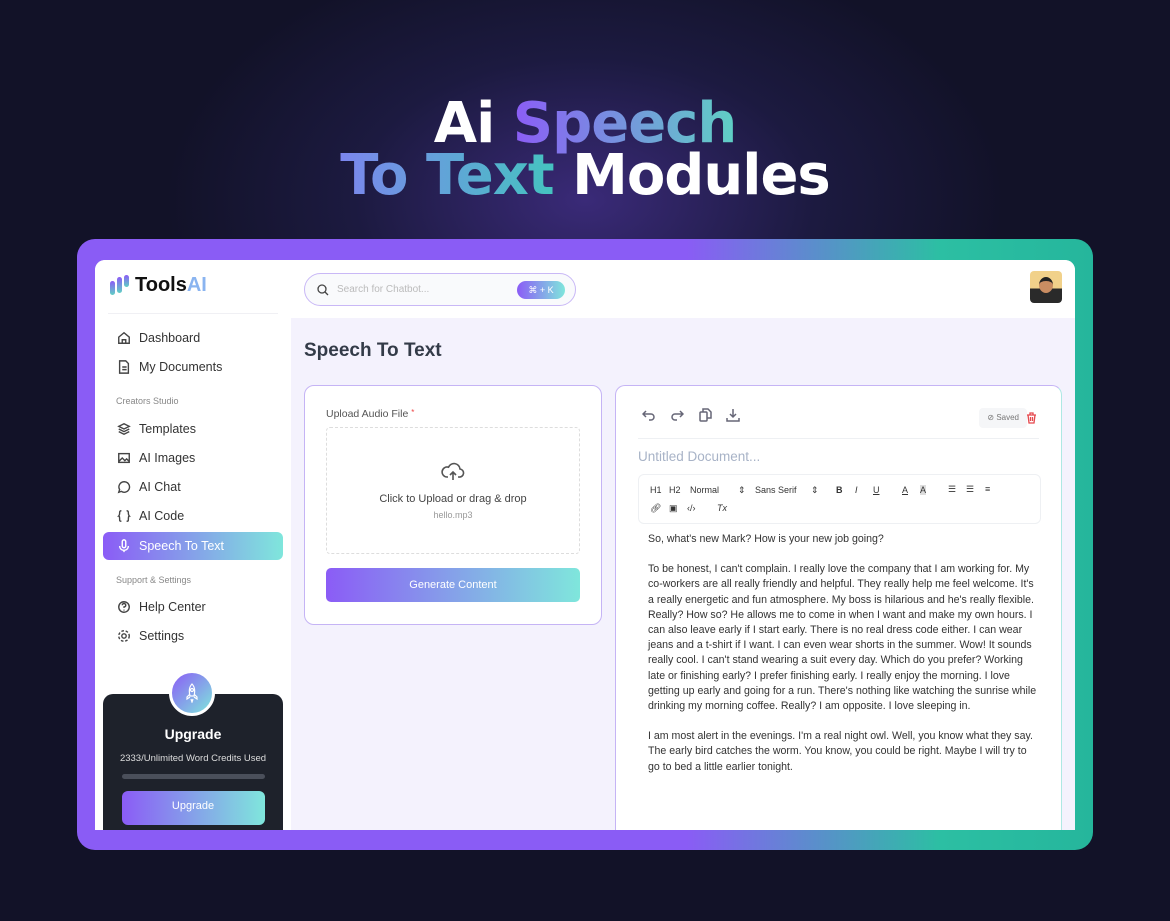 The width and height of the screenshot is (1170, 921). Describe the element at coordinates (162, 516) in the screenshot. I see `sidebar-item-label: AI Code` at that location.